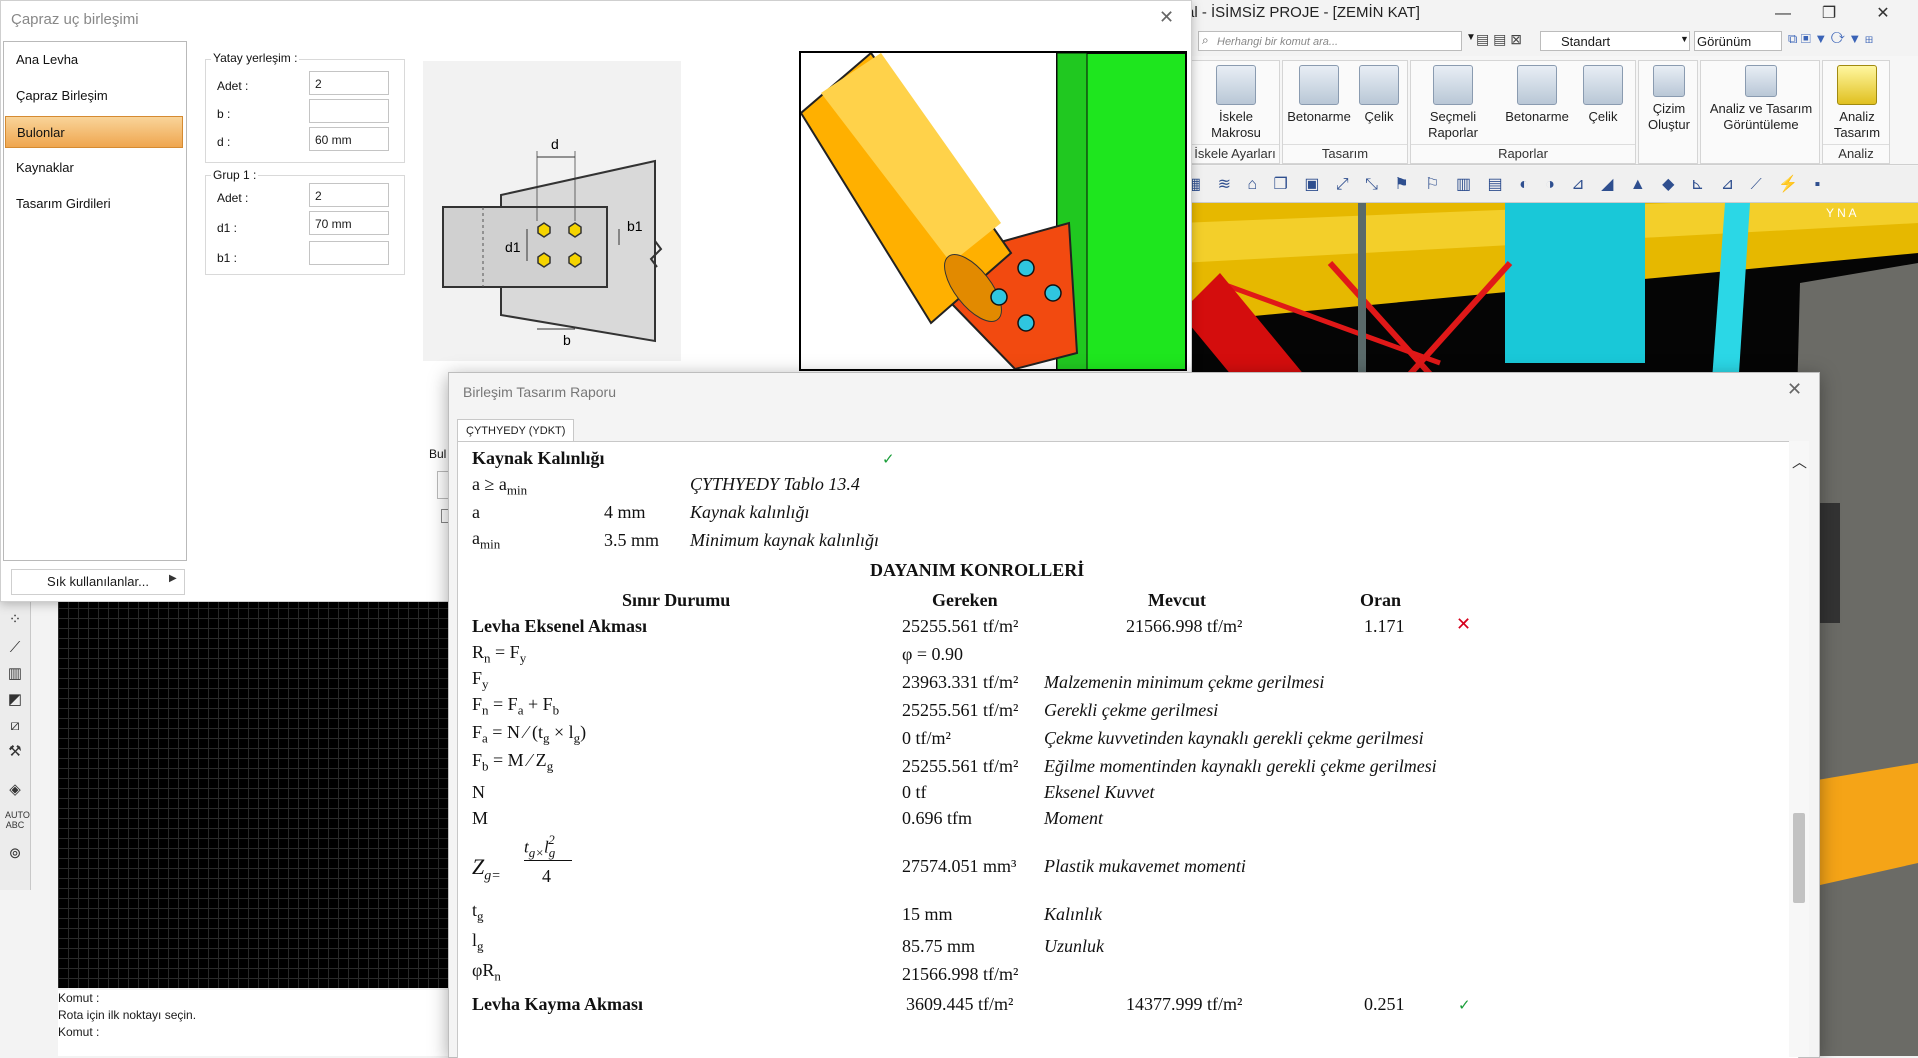 The height and width of the screenshot is (1058, 1918). I want to click on chevron-up-icon: ︿, so click(1799, 461).